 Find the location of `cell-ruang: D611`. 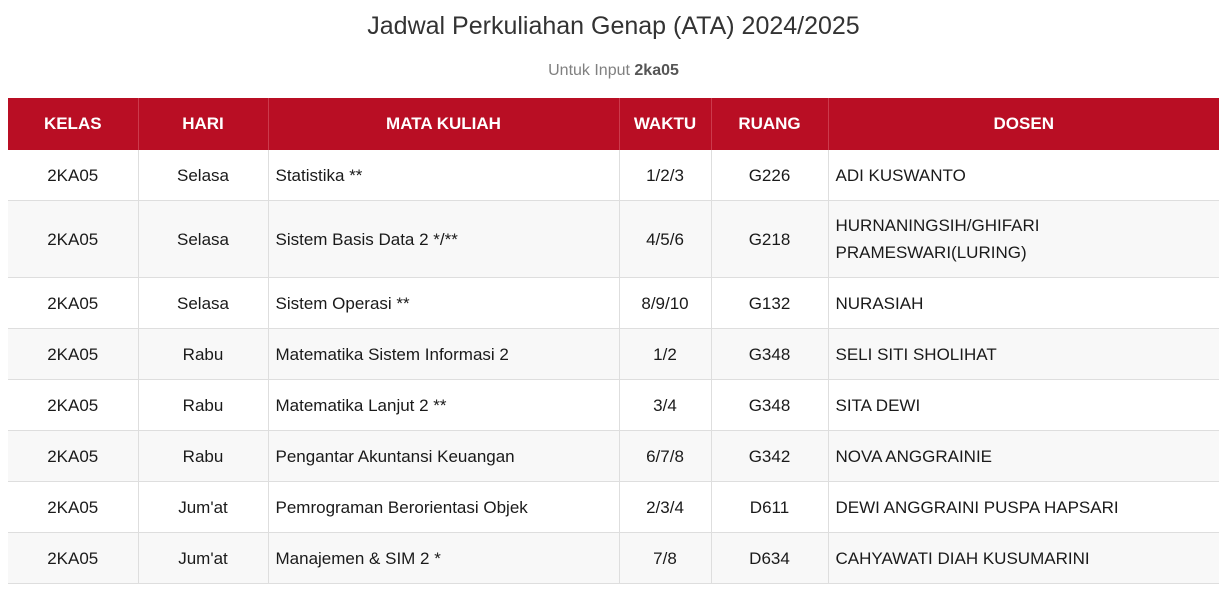

cell-ruang: D611 is located at coordinates (770, 507).